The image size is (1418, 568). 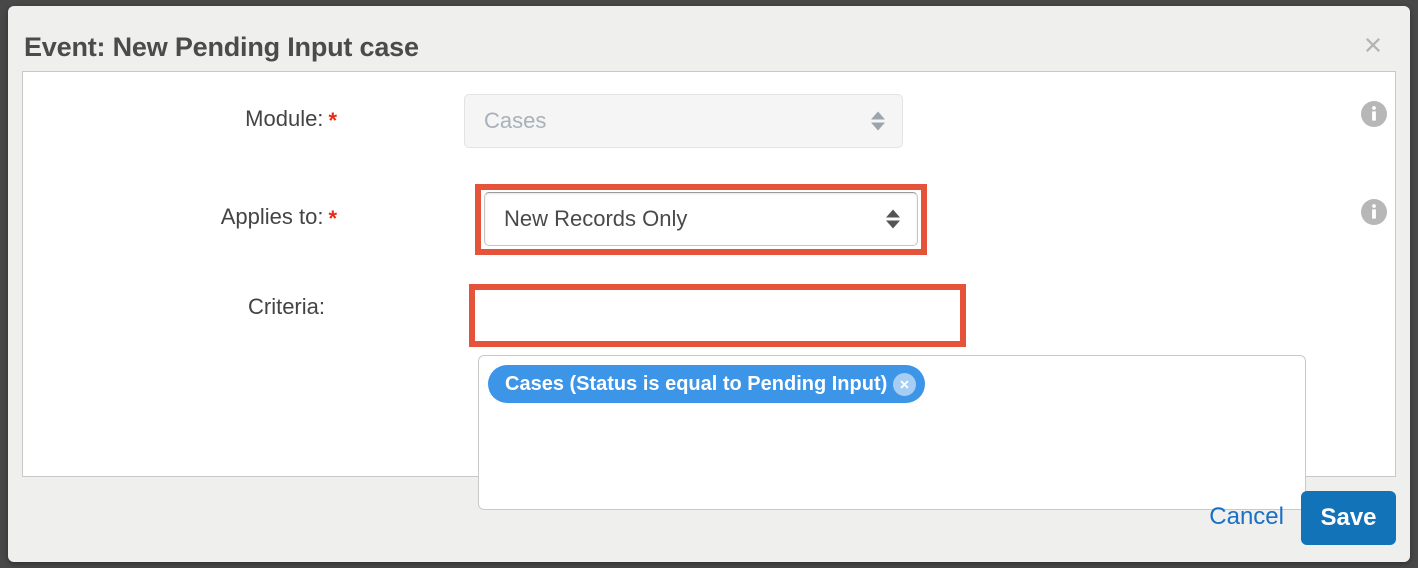 I want to click on criteria-pill: Cases (Status is equal to Pending Input), so click(x=707, y=384).